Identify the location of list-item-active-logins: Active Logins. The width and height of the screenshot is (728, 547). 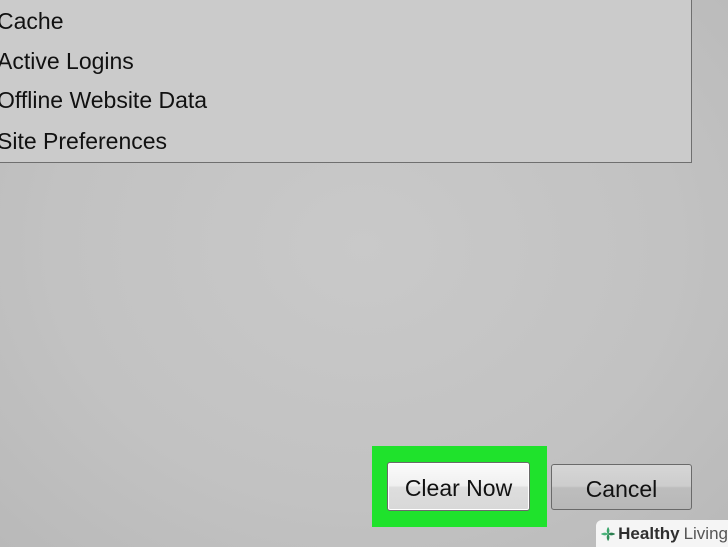
(67, 61).